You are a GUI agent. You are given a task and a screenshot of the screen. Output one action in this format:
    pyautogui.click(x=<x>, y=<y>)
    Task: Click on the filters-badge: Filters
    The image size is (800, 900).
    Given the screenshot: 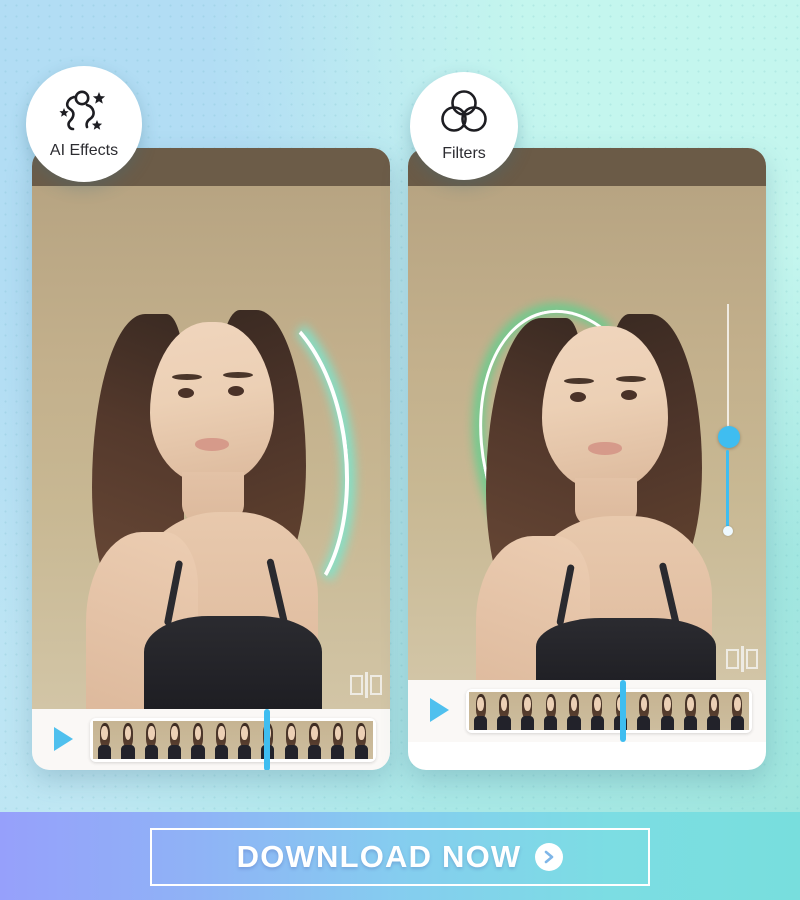 What is the action you would take?
    pyautogui.click(x=464, y=126)
    